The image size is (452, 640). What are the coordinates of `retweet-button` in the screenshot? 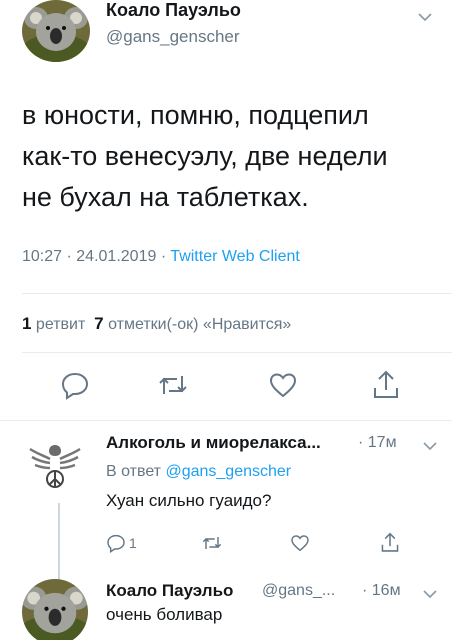 It's located at (212, 543).